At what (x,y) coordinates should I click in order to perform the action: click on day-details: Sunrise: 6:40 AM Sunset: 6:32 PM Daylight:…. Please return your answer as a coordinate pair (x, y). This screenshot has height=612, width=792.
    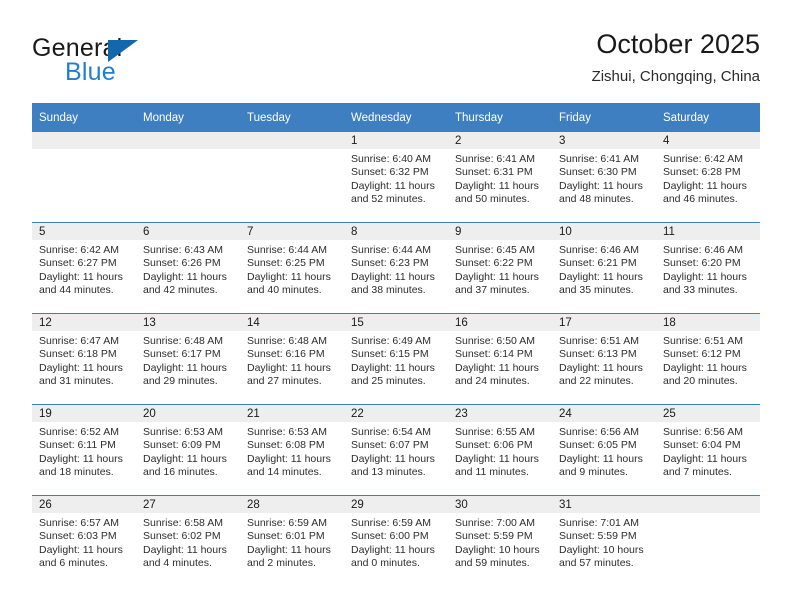
    Looking at the image, I should click on (396, 178).